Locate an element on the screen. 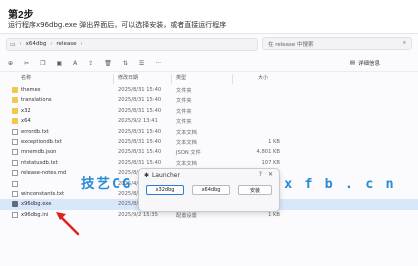 This screenshot has width=418, height=266. file-row: errordb.txt 2025/8/31 15:40 文本文档 is located at coordinates (209, 132).